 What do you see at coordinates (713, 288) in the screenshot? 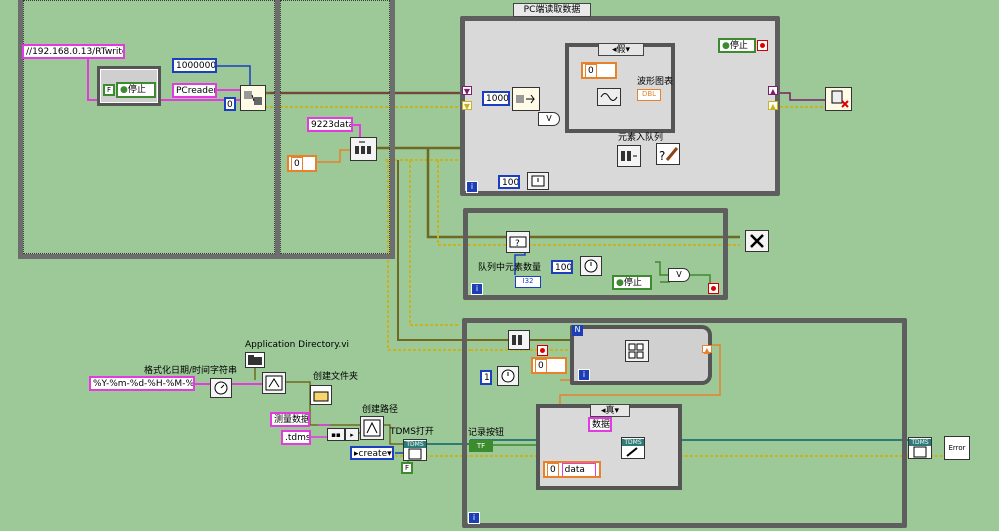
I see `mid-loop-stop-terminal` at bounding box center [713, 288].